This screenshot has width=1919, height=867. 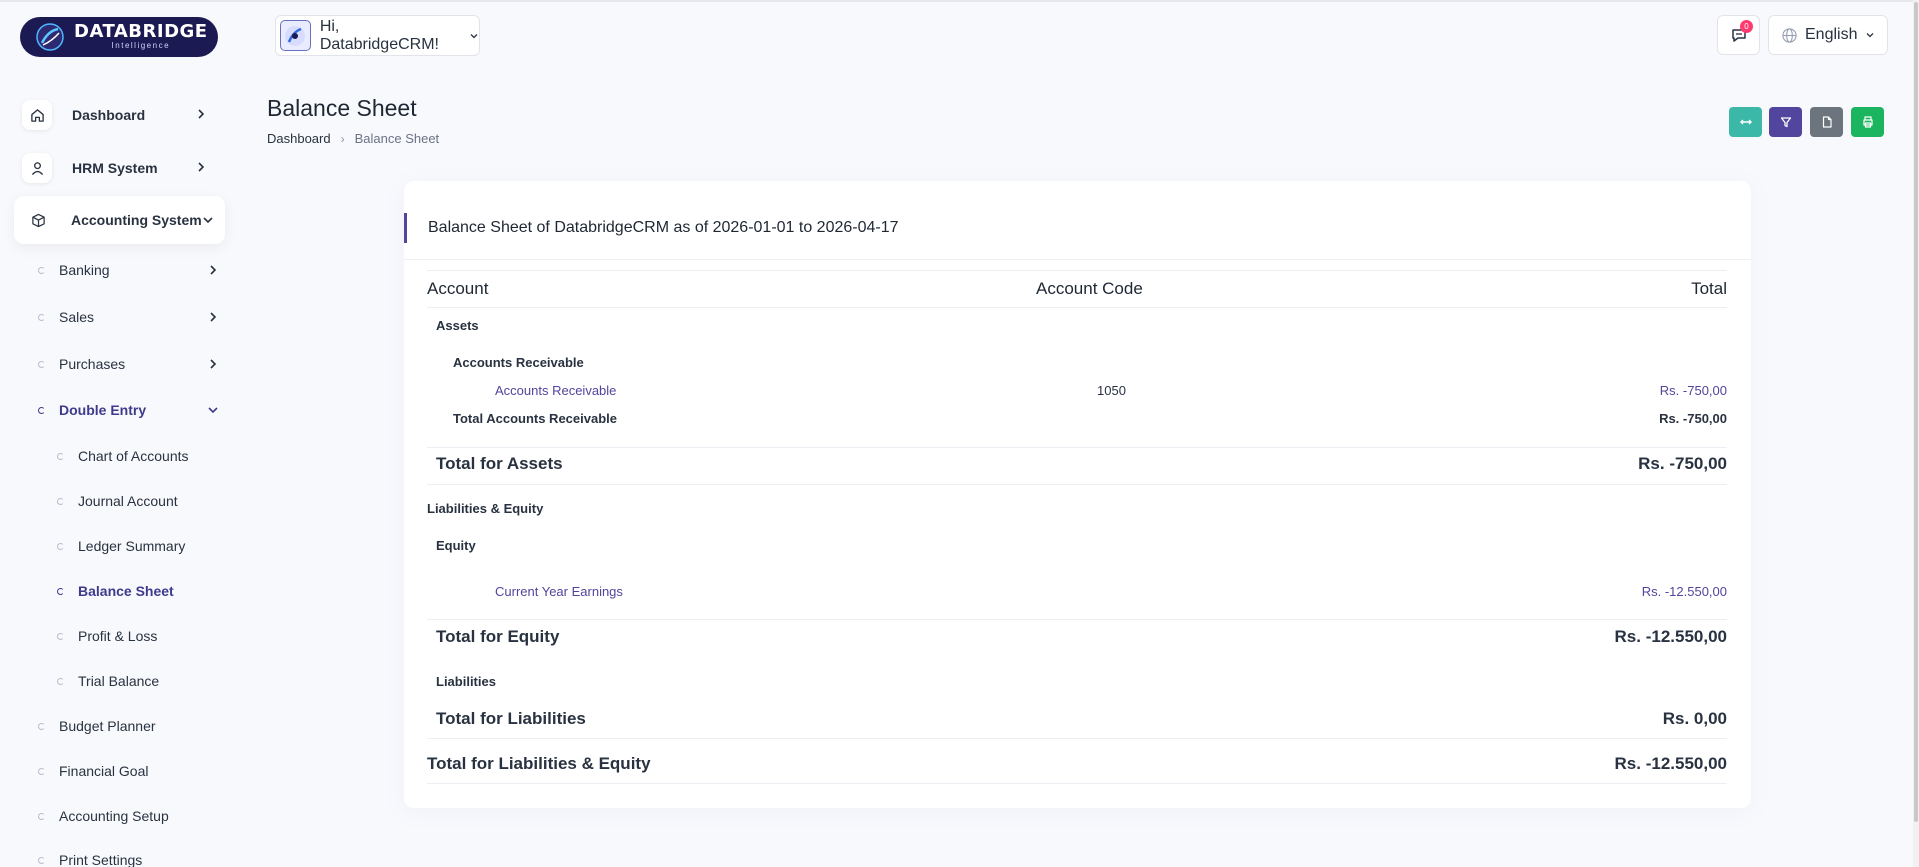 What do you see at coordinates (456, 545) in the screenshot?
I see `group-label-equity: Equity` at bounding box center [456, 545].